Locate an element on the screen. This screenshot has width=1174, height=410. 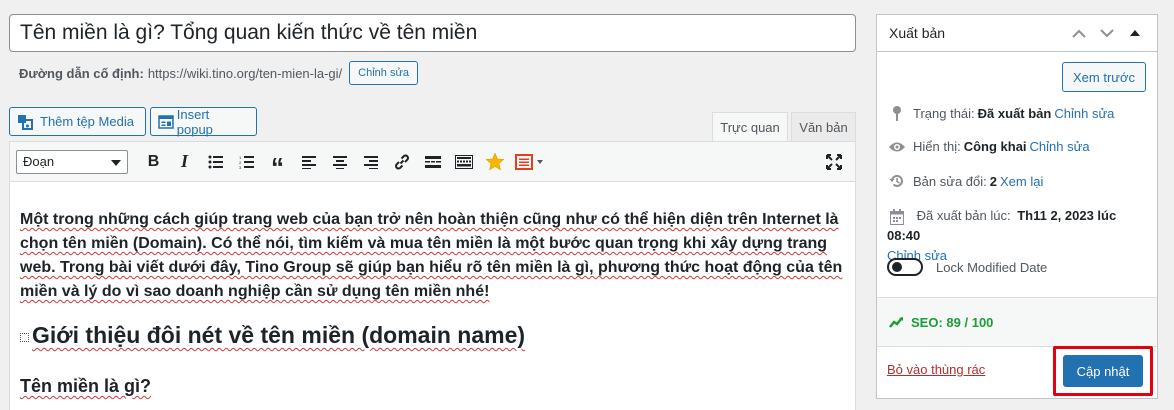
status-value: Đã xuất bản is located at coordinates (1014, 113).